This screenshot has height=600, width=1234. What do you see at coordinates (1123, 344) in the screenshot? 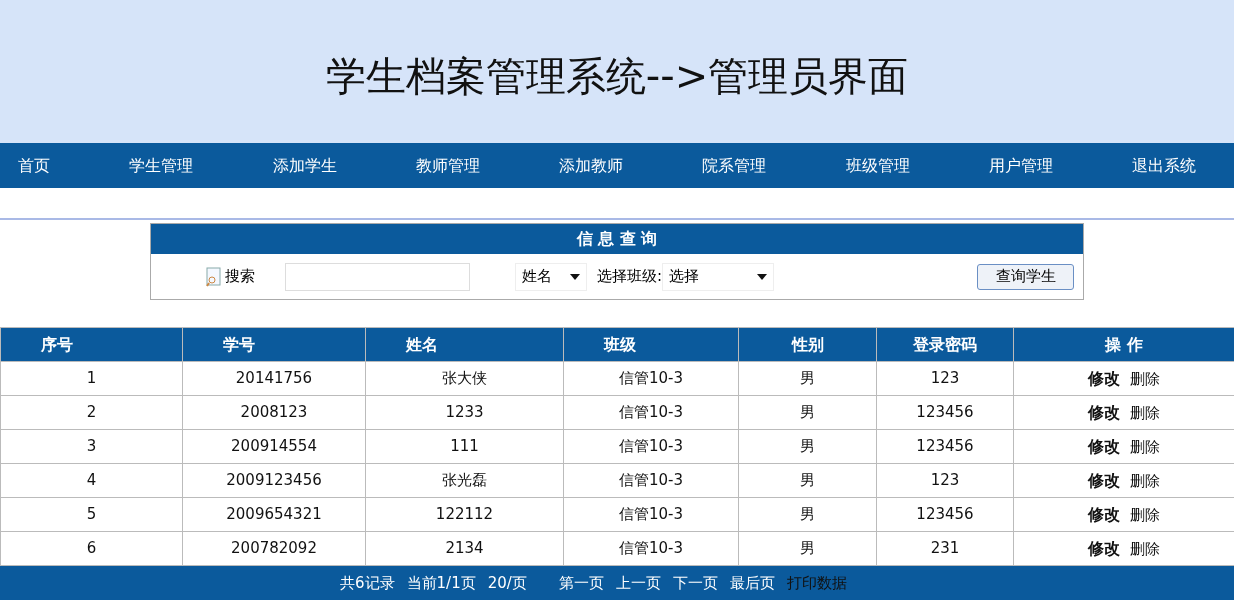
I see `column-header: 操 作` at bounding box center [1123, 344].